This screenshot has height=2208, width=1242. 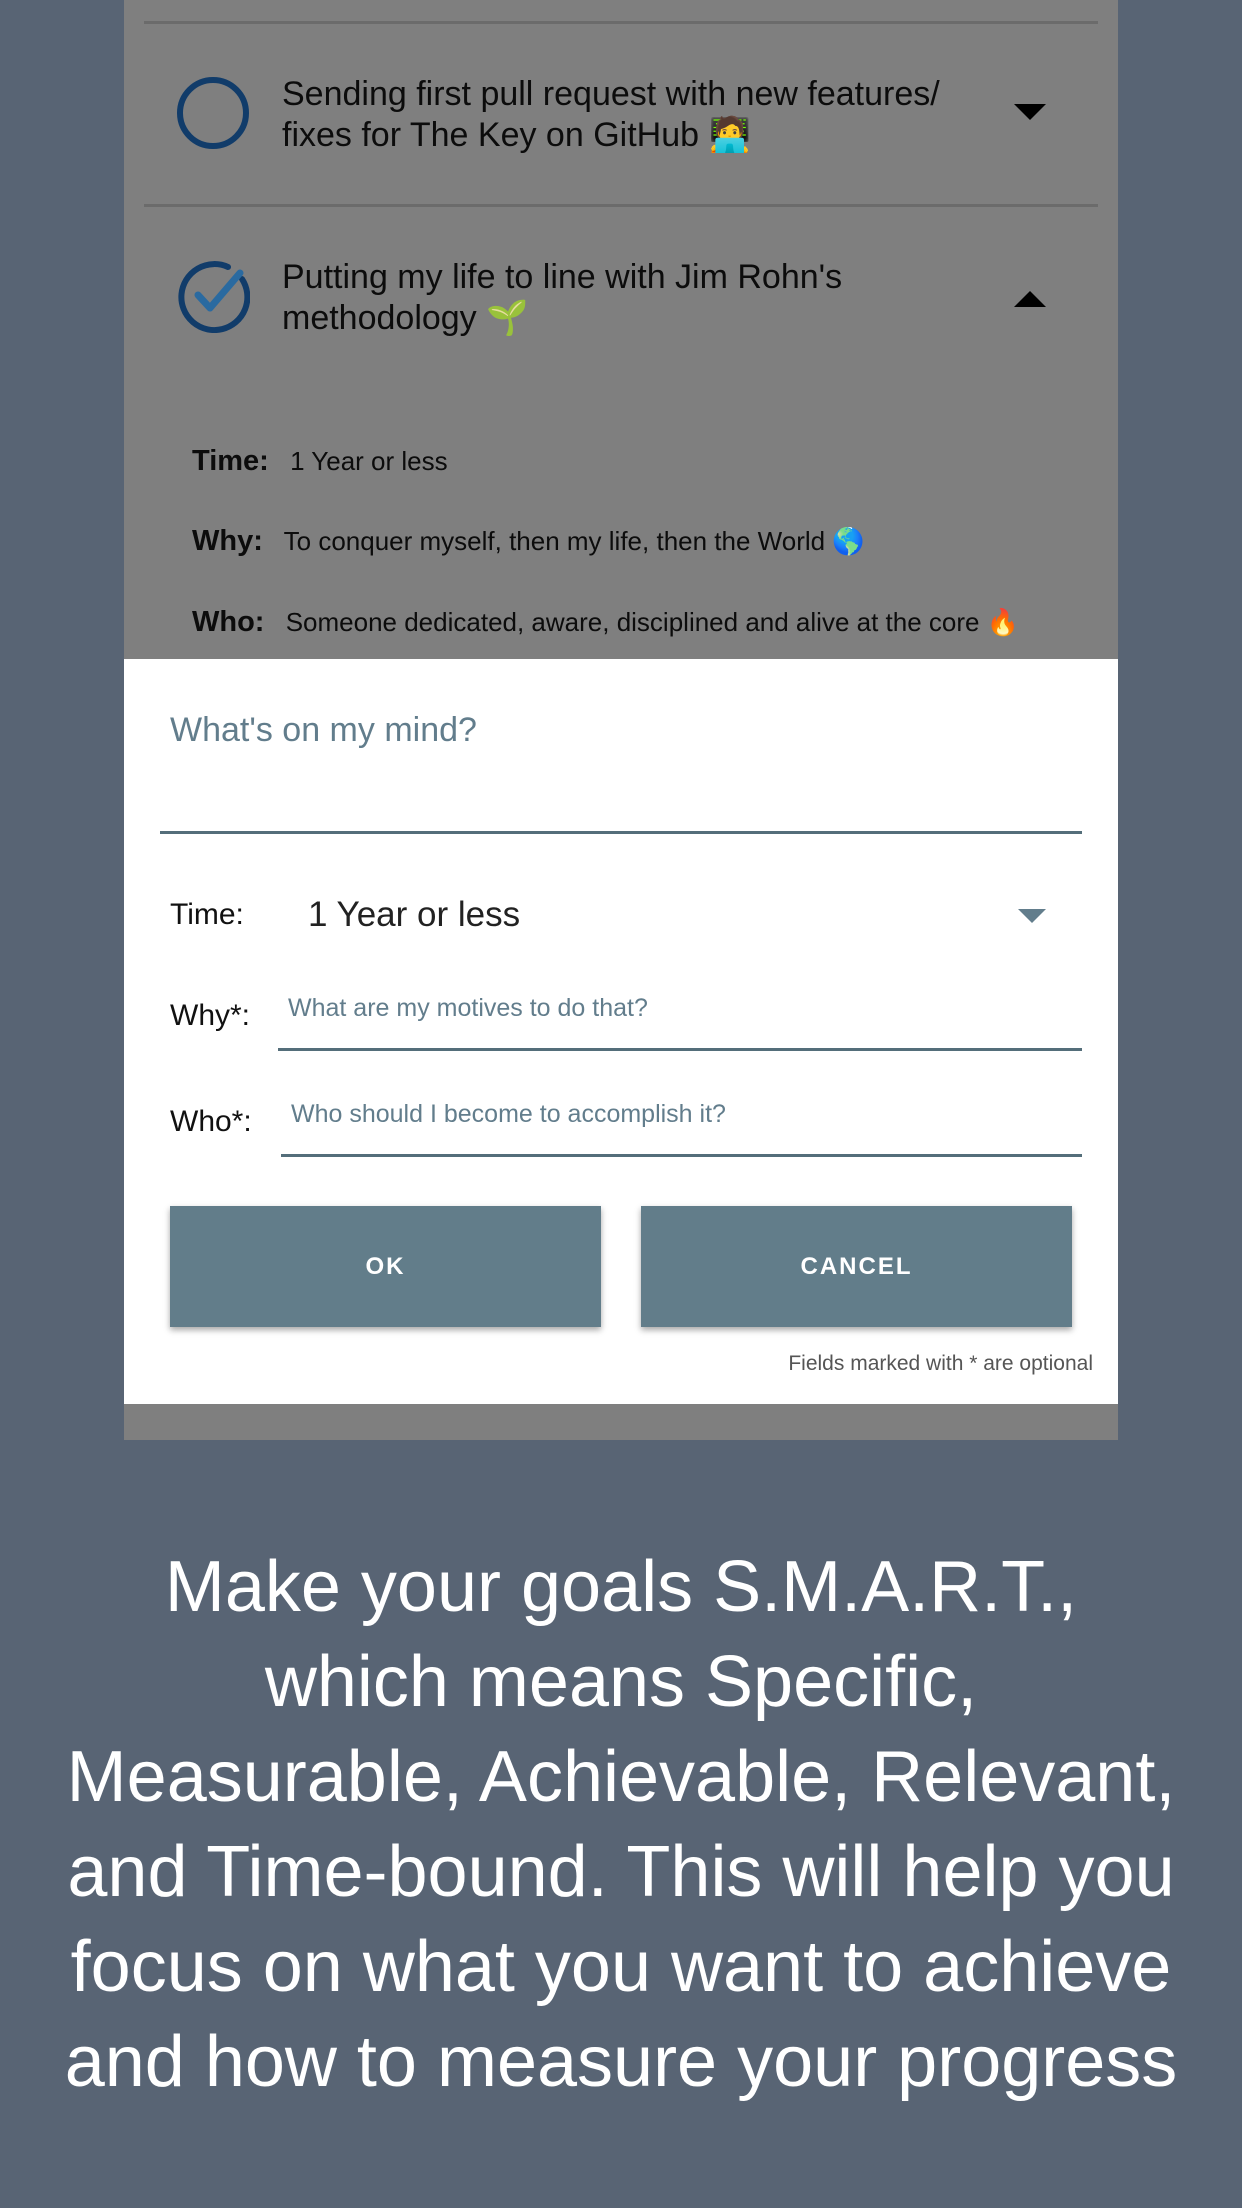 What do you see at coordinates (228, 622) in the screenshot?
I see `detail-label: Who:` at bounding box center [228, 622].